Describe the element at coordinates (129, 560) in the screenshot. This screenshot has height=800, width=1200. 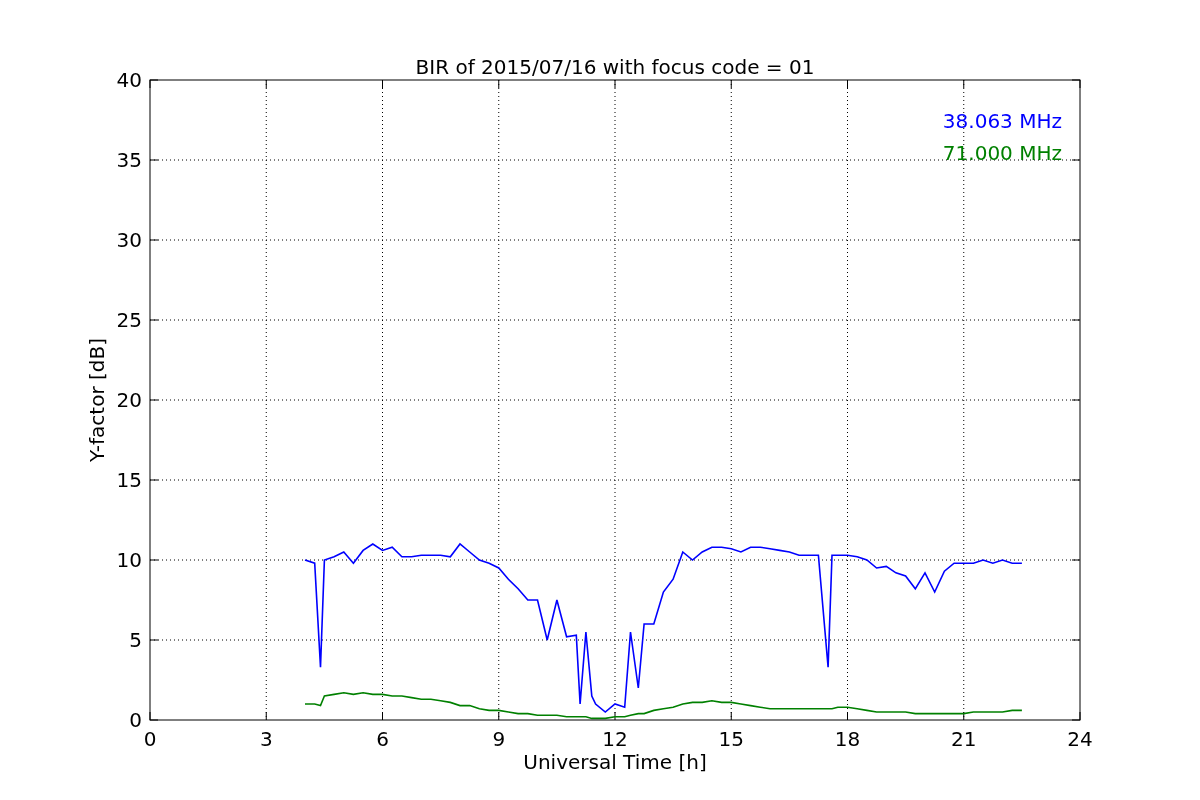
I see `tick-label: 10` at that location.